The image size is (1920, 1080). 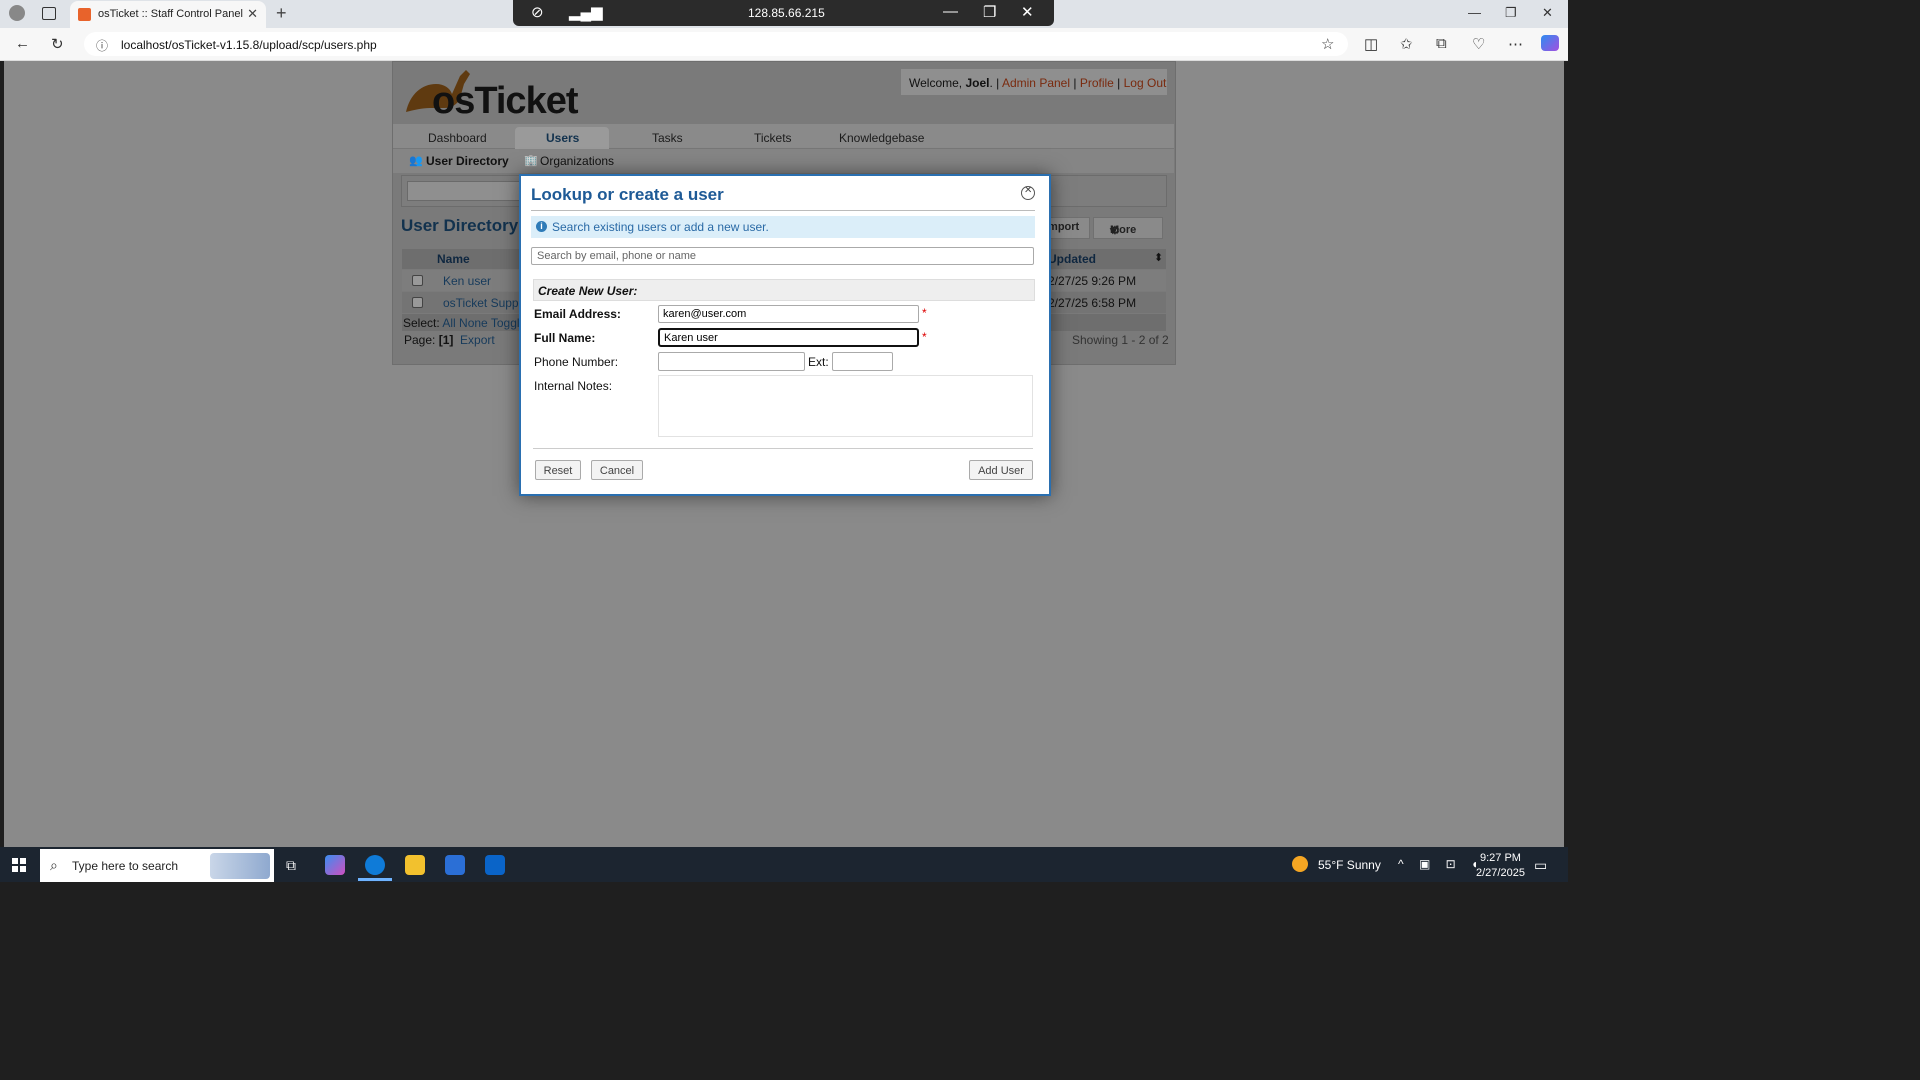 I want to click on system-tray-icons: ^ ▣ ⊡ ◖, so click(x=1441, y=864).